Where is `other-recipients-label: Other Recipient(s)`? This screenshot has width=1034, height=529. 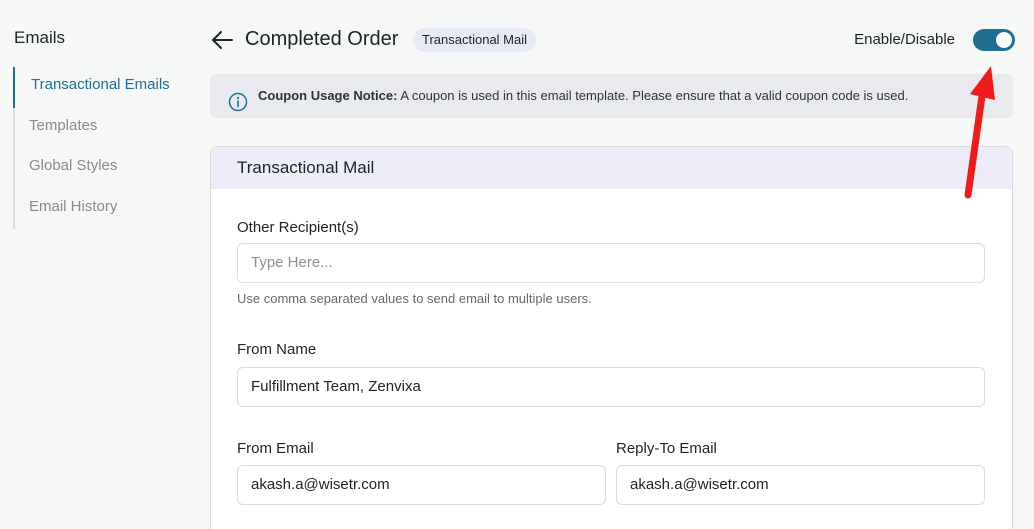
other-recipients-label: Other Recipient(s) is located at coordinates (298, 227).